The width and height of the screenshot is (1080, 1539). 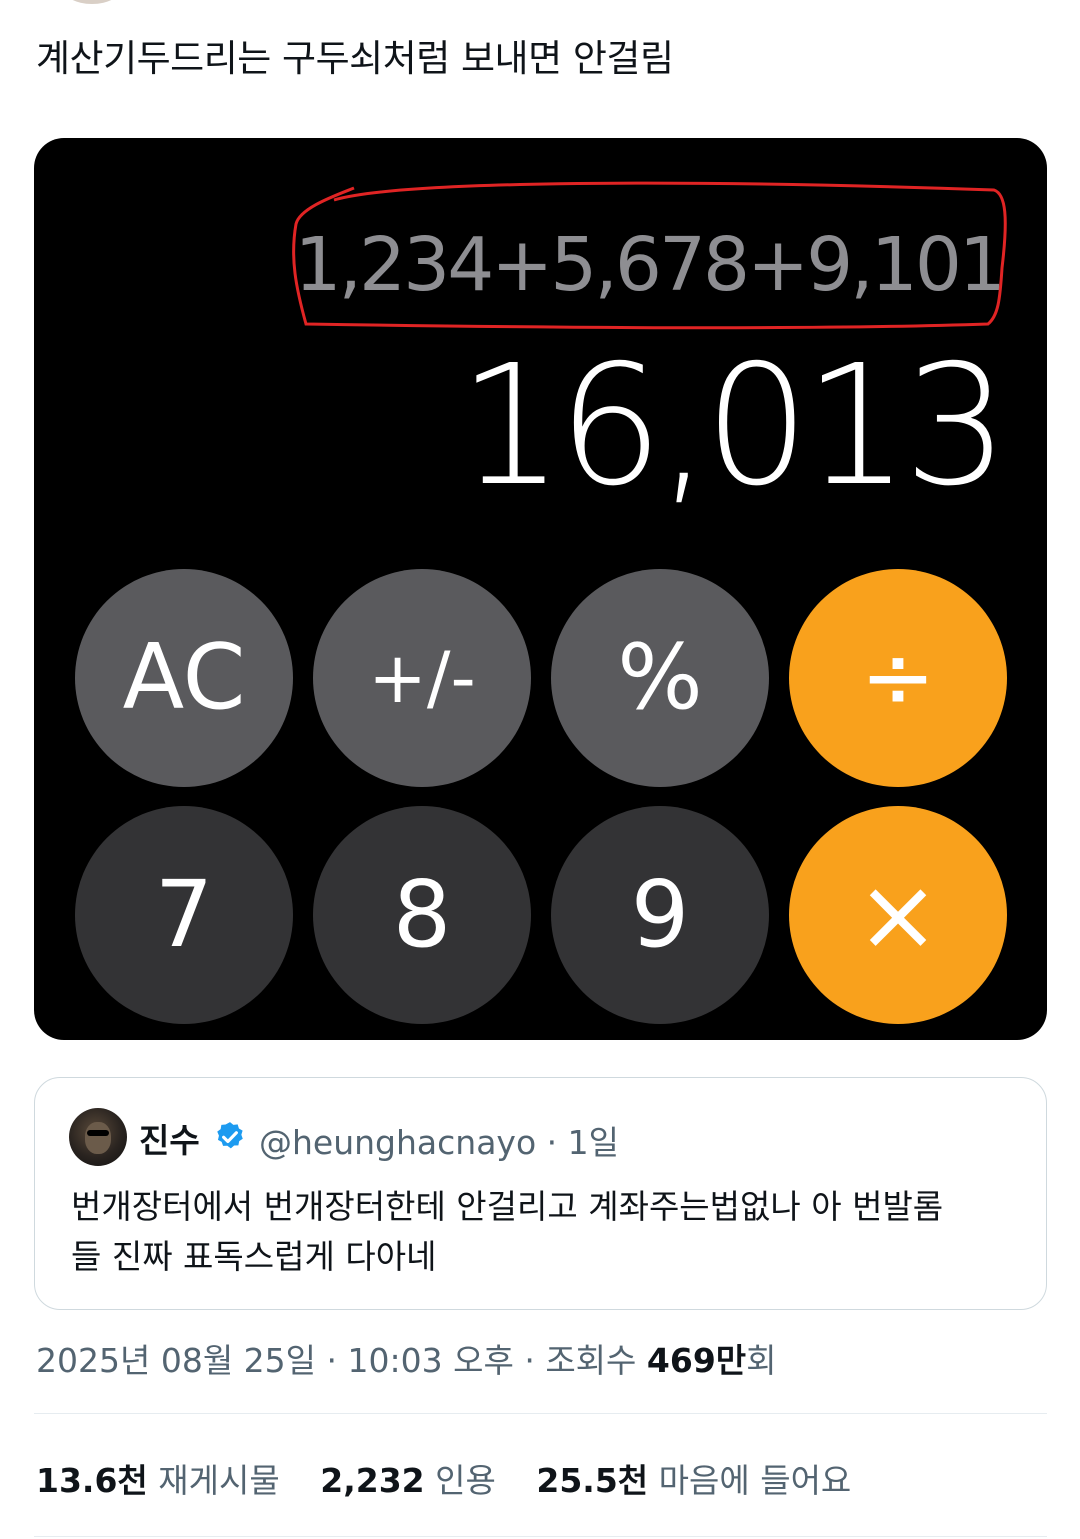 I want to click on ac-key: AC, so click(x=184, y=678).